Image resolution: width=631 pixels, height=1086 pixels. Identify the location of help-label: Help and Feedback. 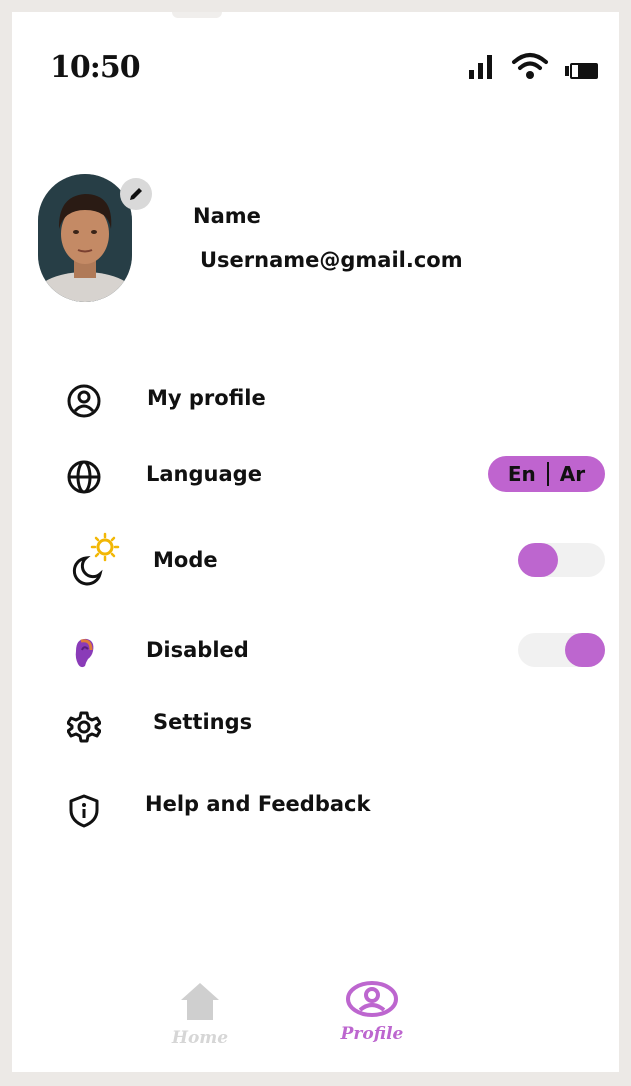
(258, 804).